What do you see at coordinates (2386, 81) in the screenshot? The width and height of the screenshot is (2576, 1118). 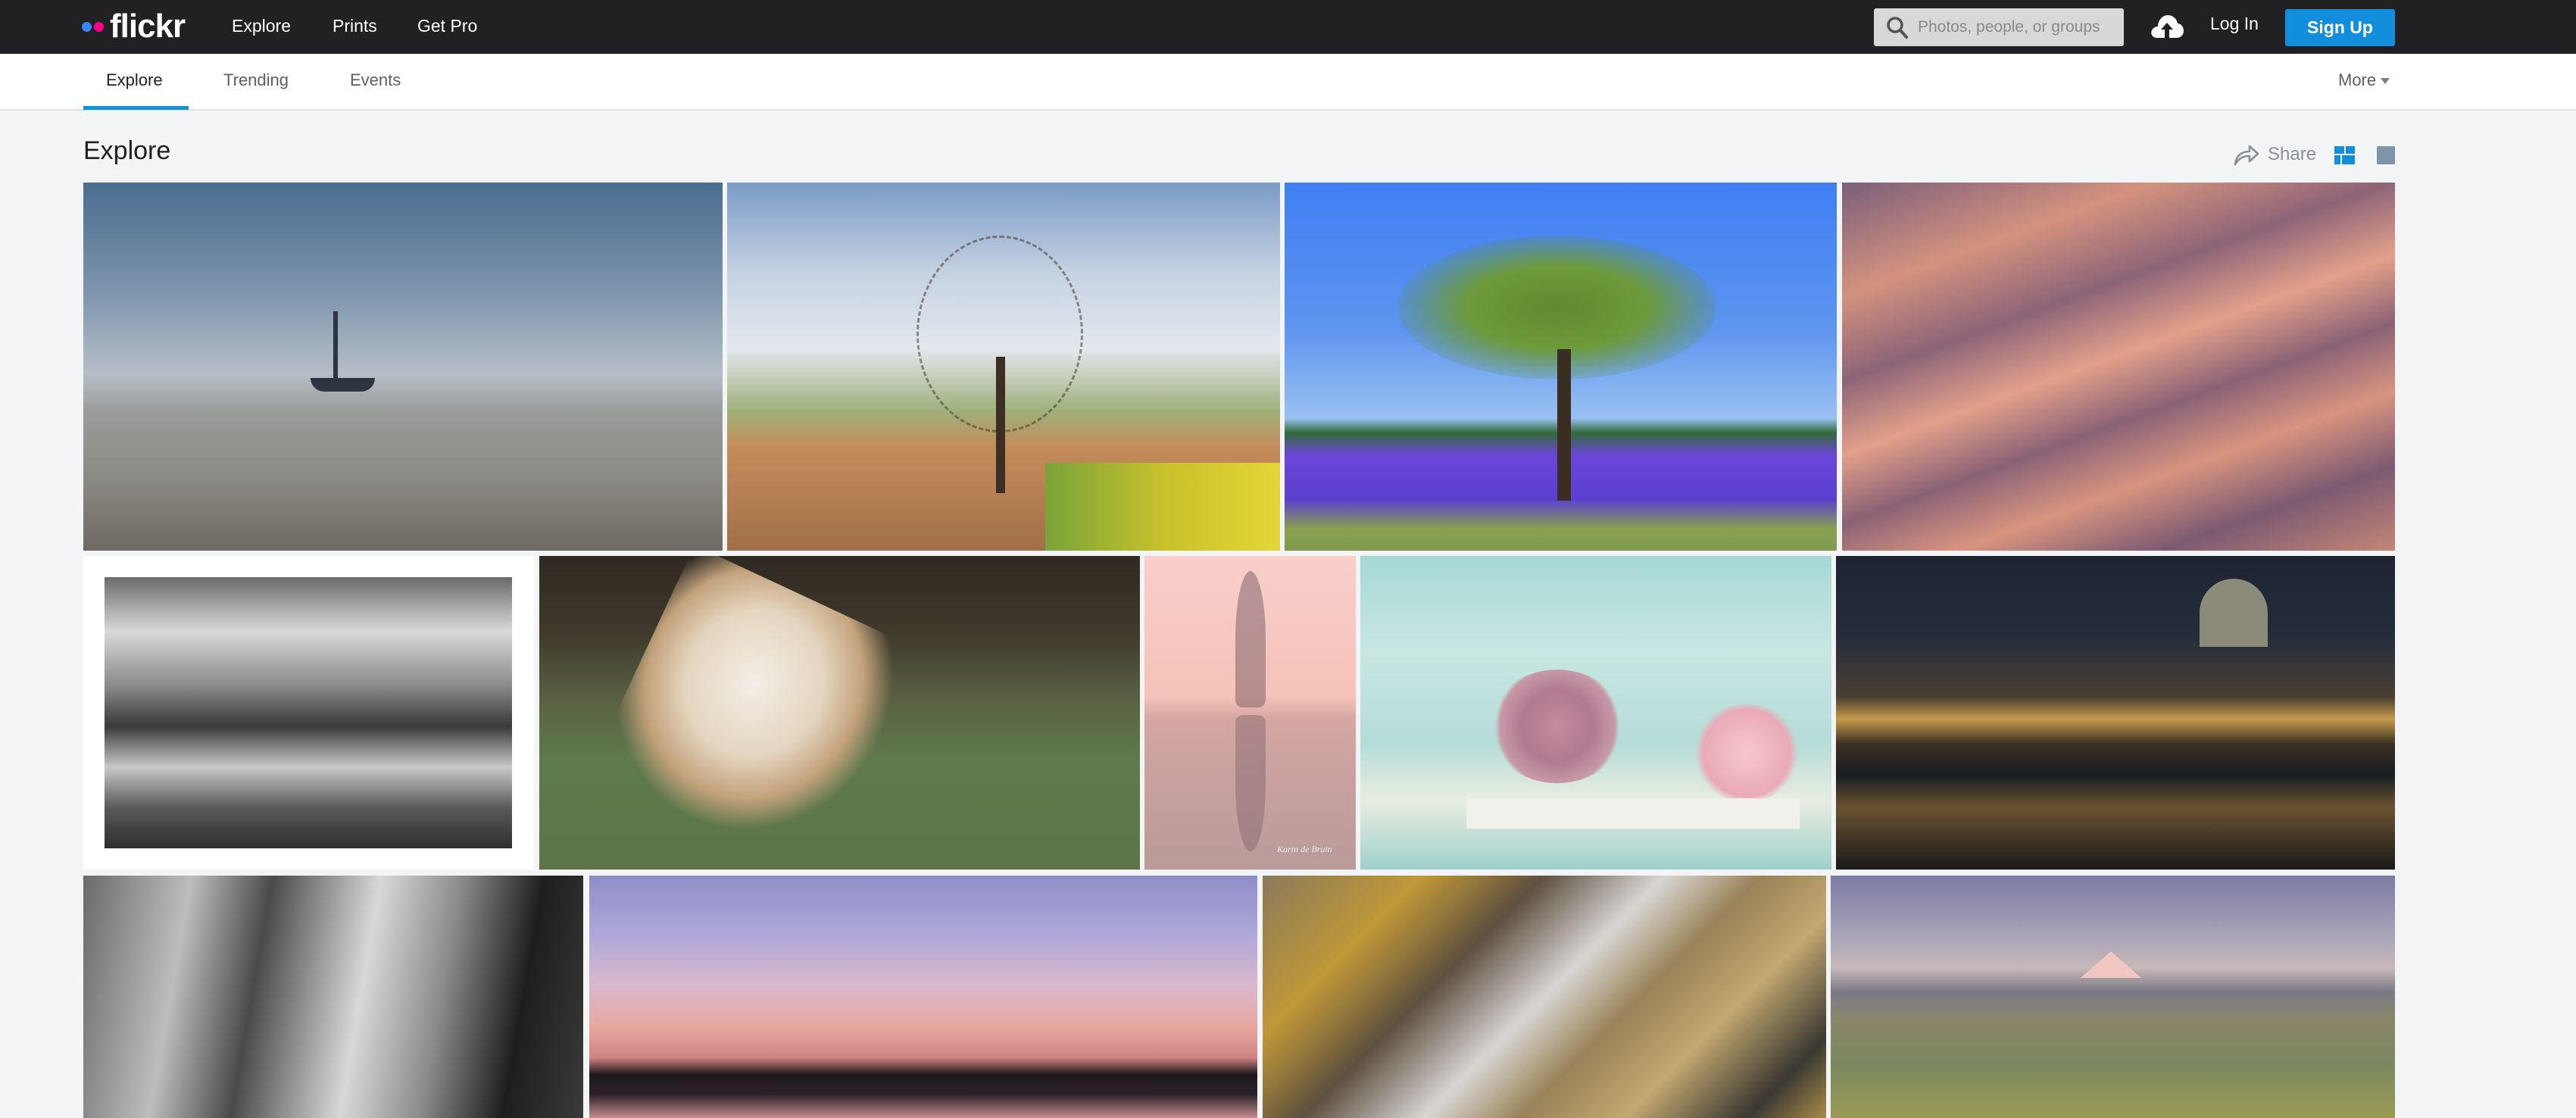 I see `caret-down-icon` at bounding box center [2386, 81].